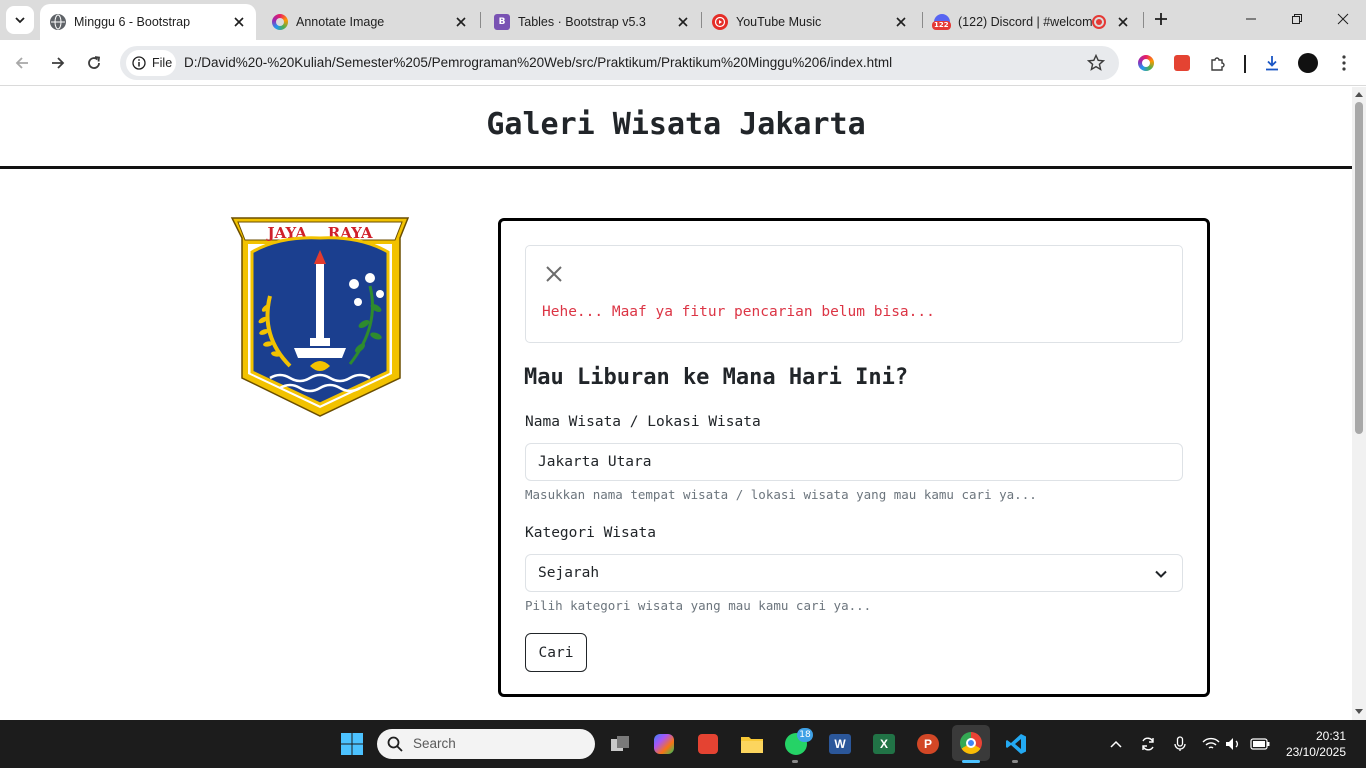 This screenshot has height=768, width=1366. What do you see at coordinates (340, 22) in the screenshot?
I see `tab-title: Annotate Image` at bounding box center [340, 22].